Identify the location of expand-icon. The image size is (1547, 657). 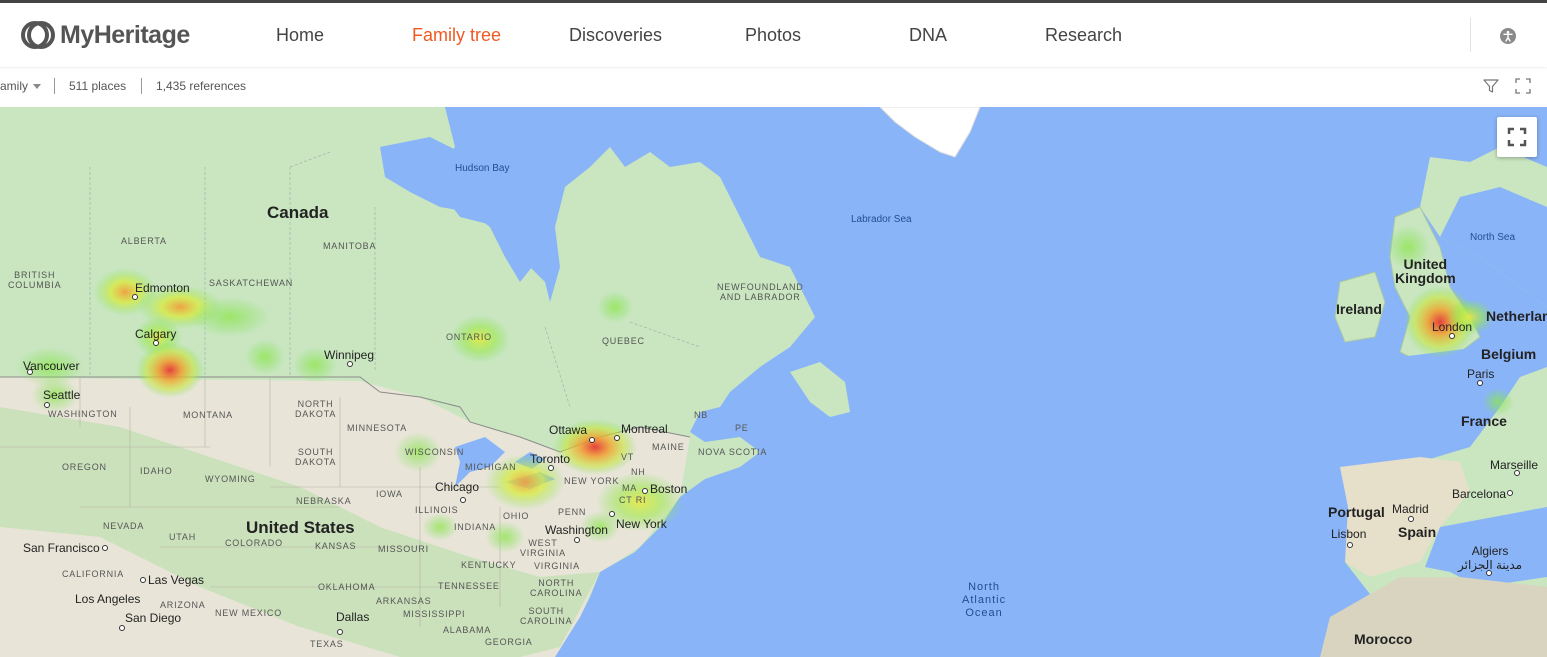
(1523, 86).